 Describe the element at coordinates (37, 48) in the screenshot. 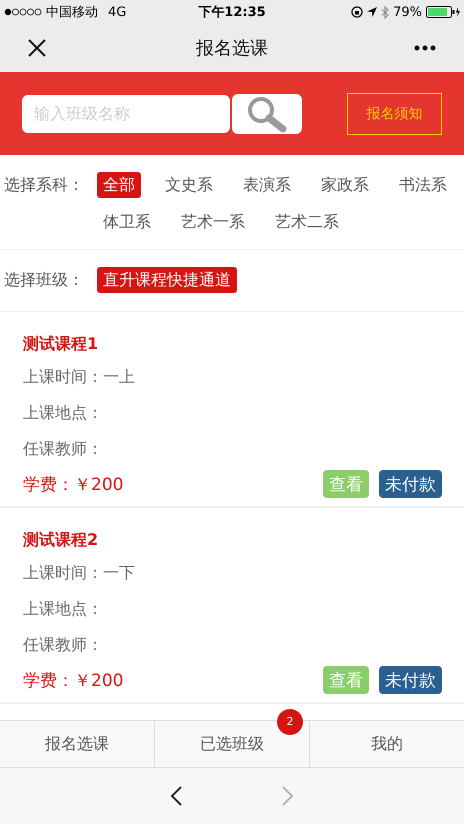

I see `close-icon` at that location.